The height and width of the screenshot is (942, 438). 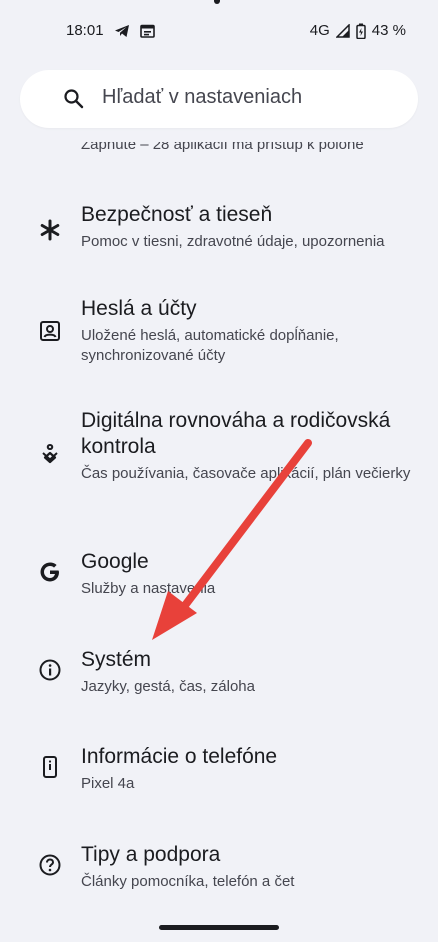 What do you see at coordinates (50, 230) in the screenshot?
I see `asterisk-icon` at bounding box center [50, 230].